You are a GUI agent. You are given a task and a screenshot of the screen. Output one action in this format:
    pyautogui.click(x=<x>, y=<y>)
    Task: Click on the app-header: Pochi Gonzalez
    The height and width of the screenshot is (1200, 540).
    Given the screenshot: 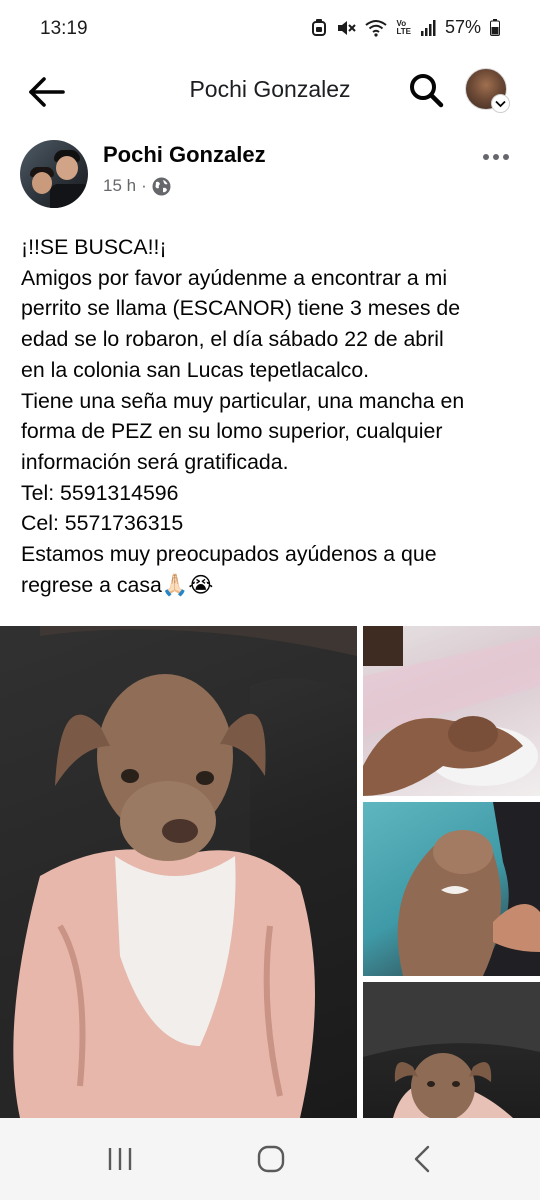 What is the action you would take?
    pyautogui.click(x=270, y=91)
    